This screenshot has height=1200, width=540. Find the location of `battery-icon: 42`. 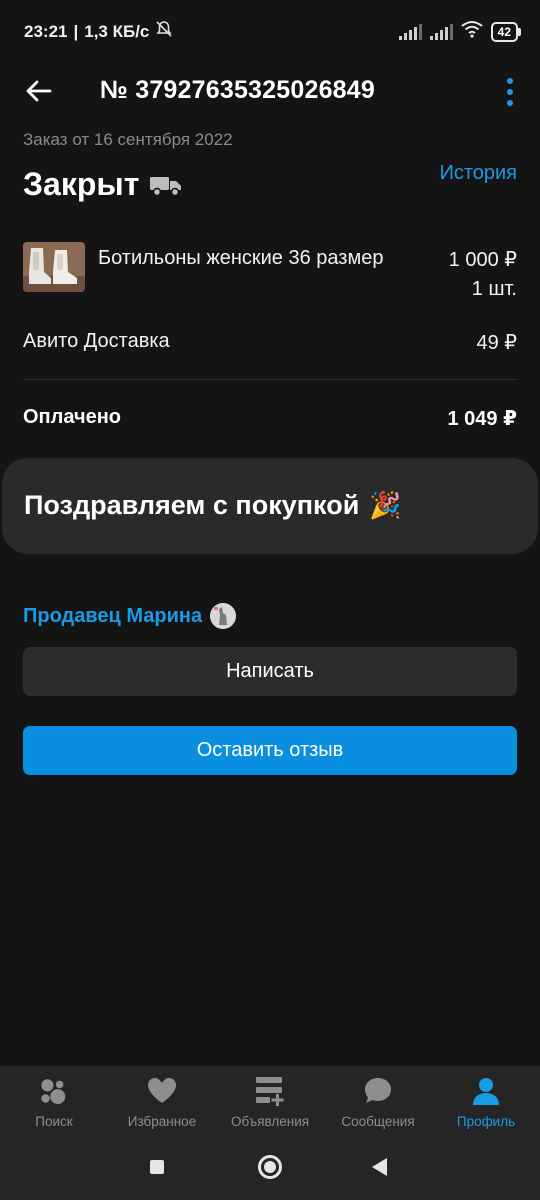

battery-icon: 42 is located at coordinates (506, 31).